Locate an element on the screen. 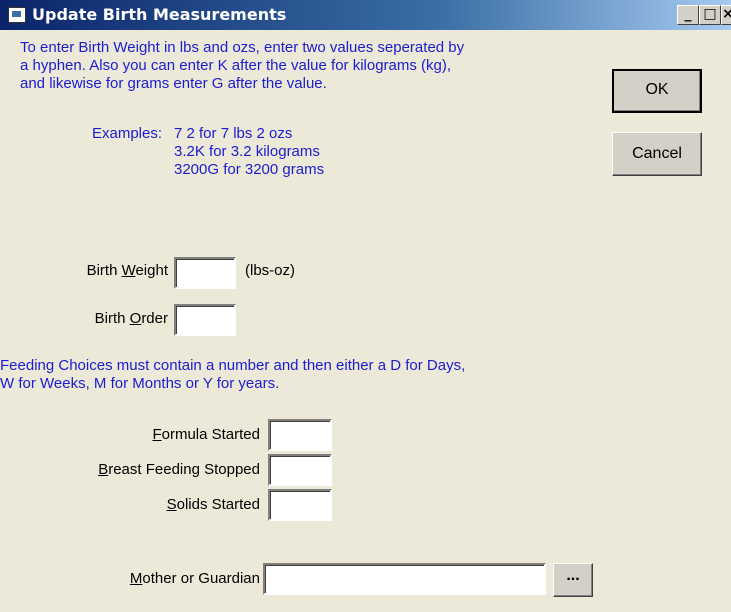 This screenshot has height=612, width=731. birth-order-input is located at coordinates (205, 320).